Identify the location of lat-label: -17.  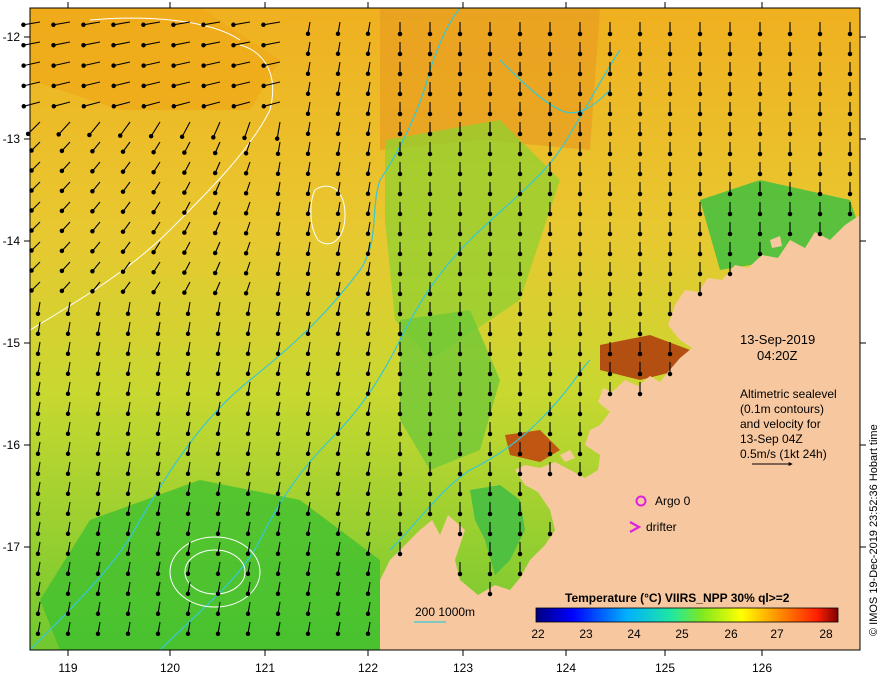
(12, 547).